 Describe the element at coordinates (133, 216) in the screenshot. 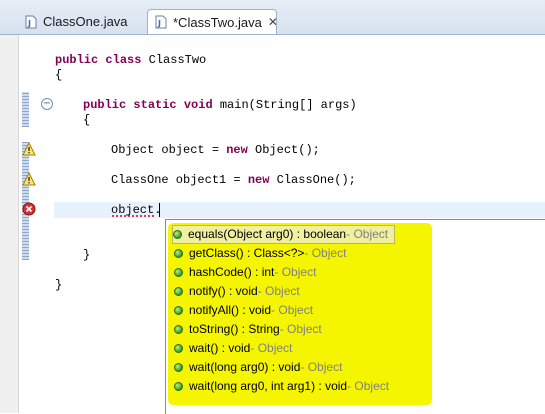

I see `error-underline` at that location.